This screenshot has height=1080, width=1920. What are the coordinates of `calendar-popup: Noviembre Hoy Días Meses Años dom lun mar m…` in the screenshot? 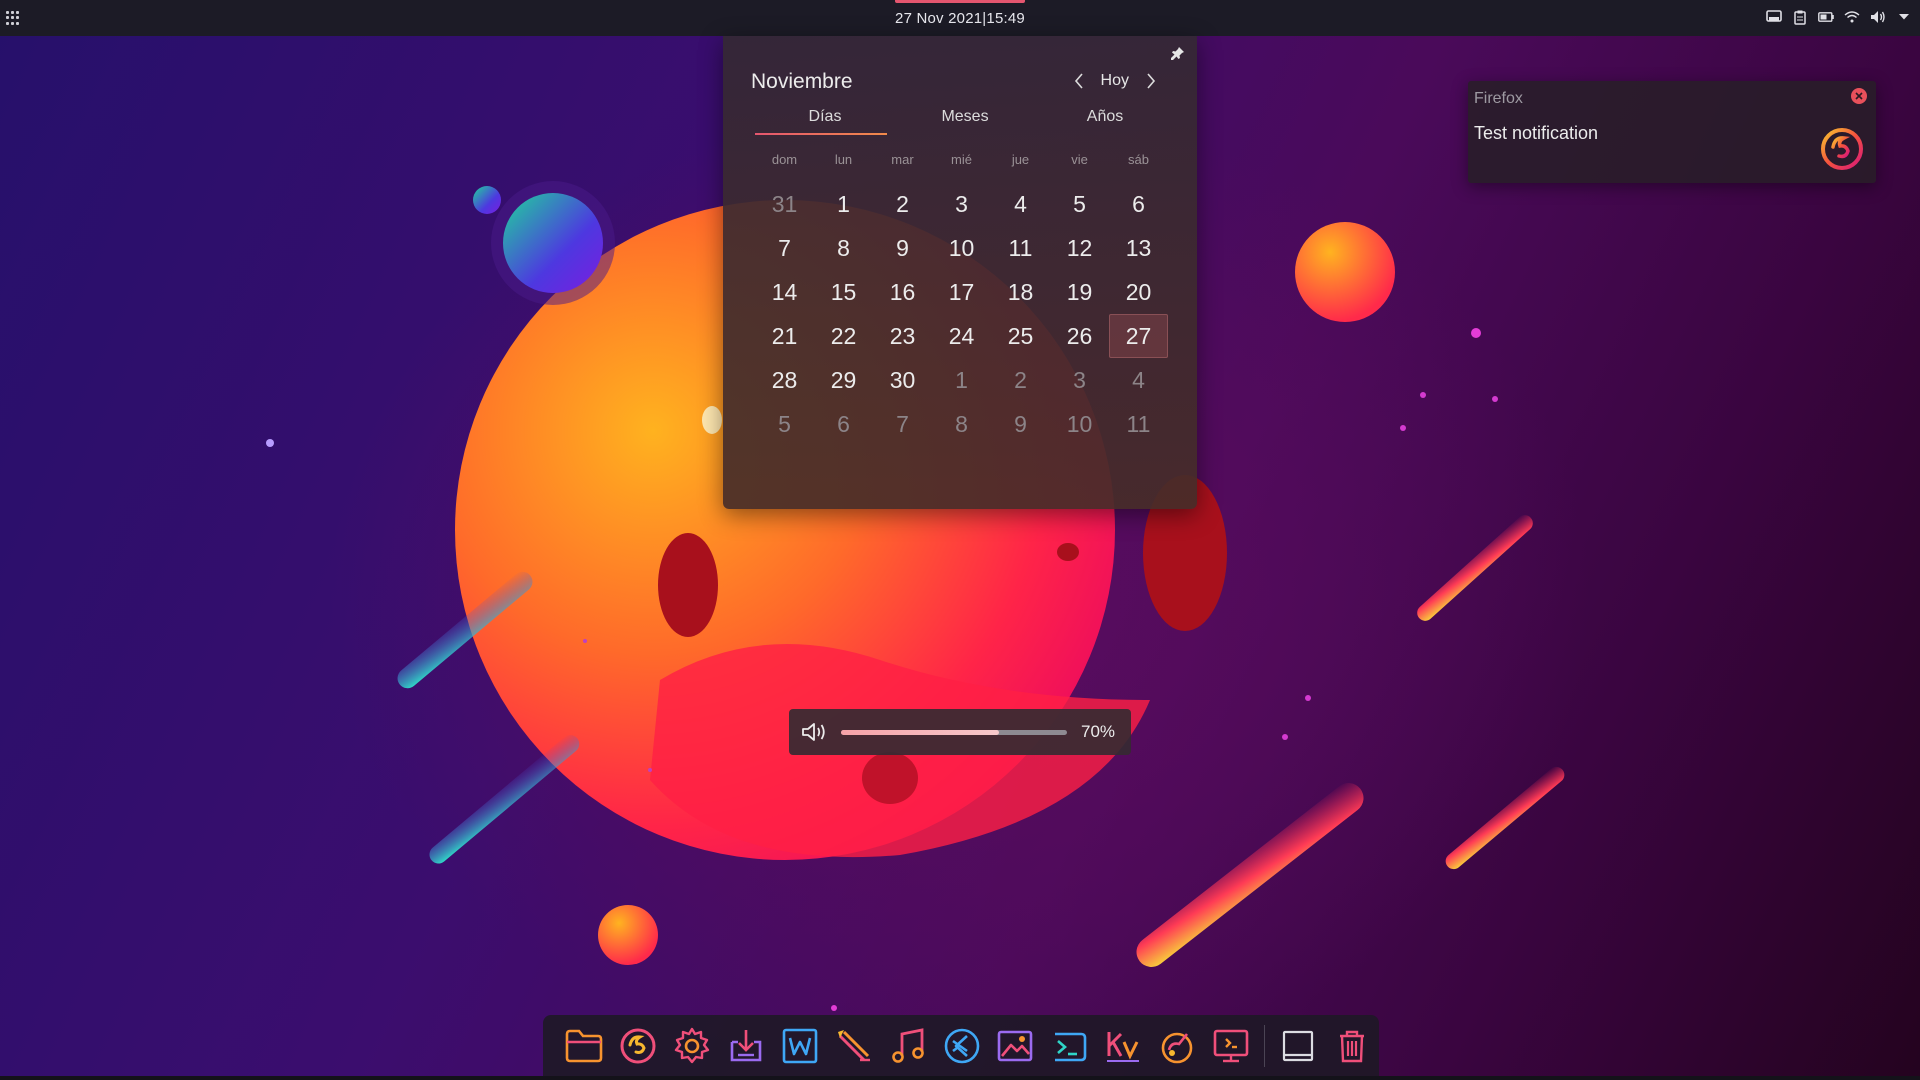 It's located at (960, 272).